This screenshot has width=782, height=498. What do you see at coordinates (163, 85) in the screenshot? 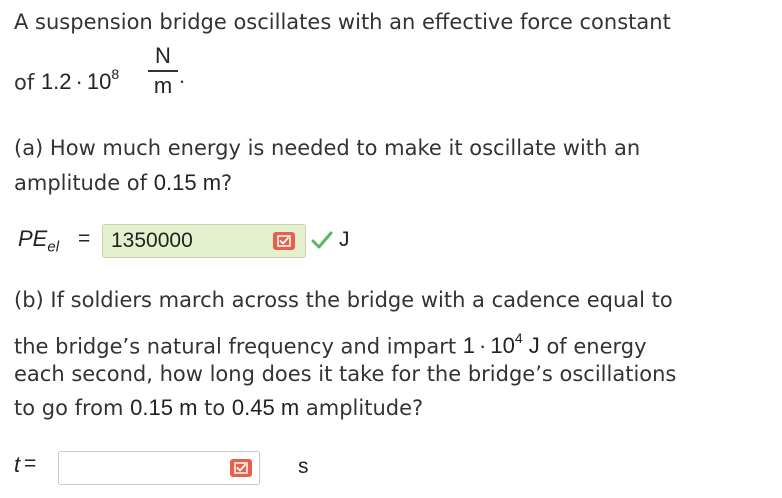
I see `unit-denominator: m` at bounding box center [163, 85].